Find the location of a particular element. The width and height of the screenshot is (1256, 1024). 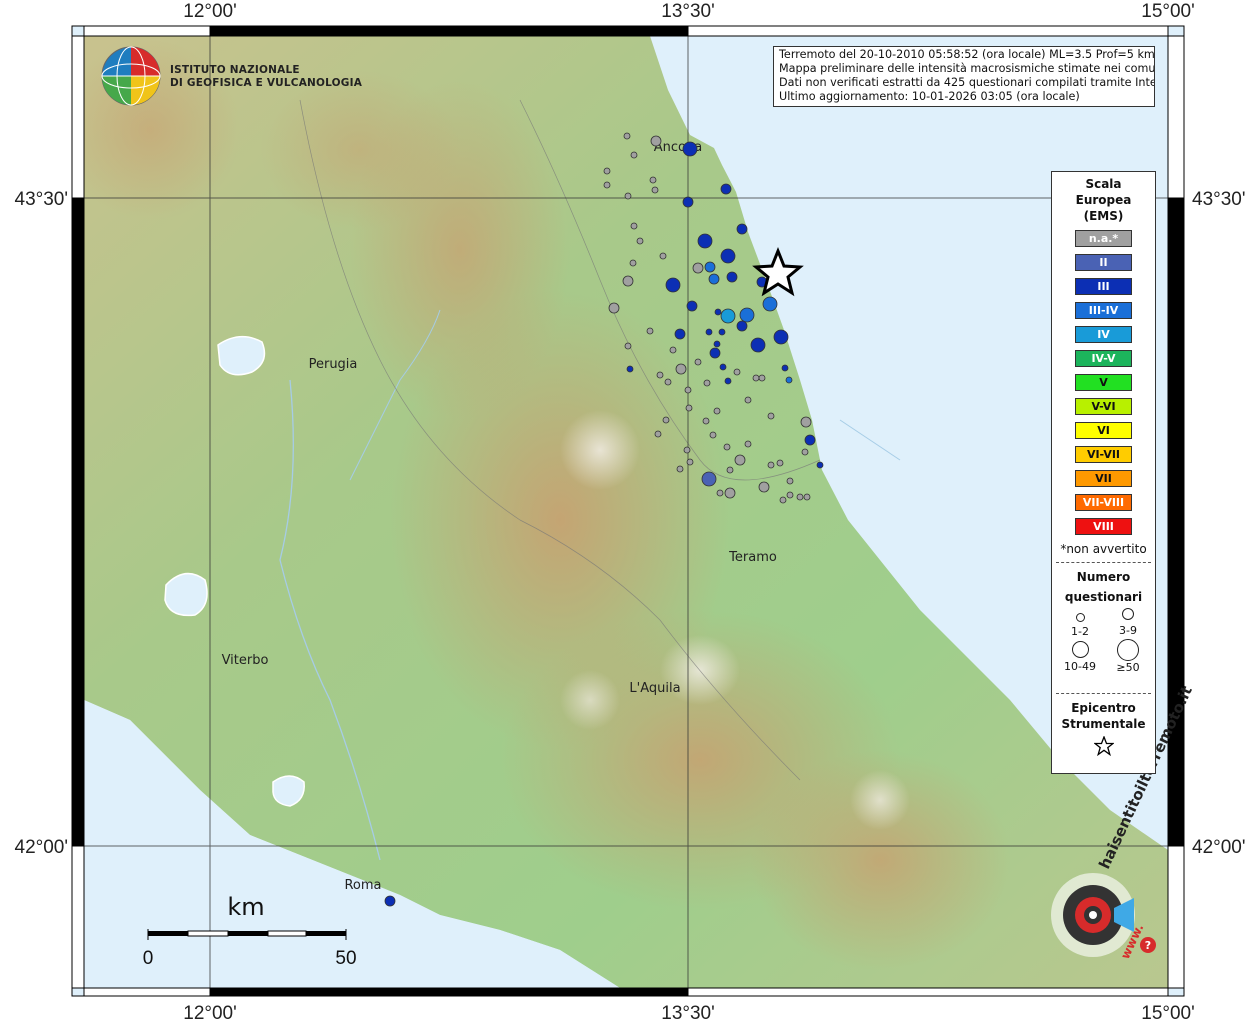

ingv-logo-icon is located at coordinates (131, 76).